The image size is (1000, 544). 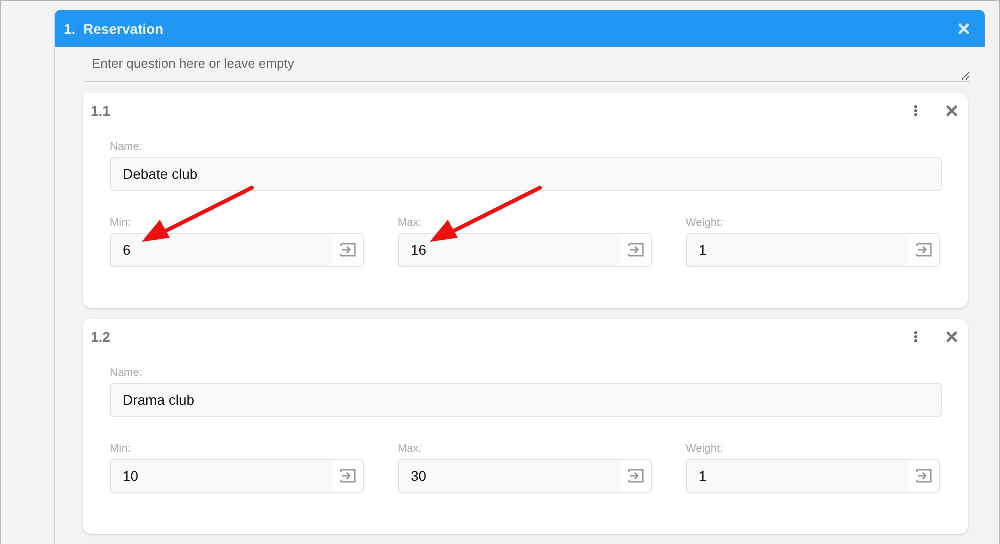 I want to click on item-number: 1.1, so click(x=100, y=111).